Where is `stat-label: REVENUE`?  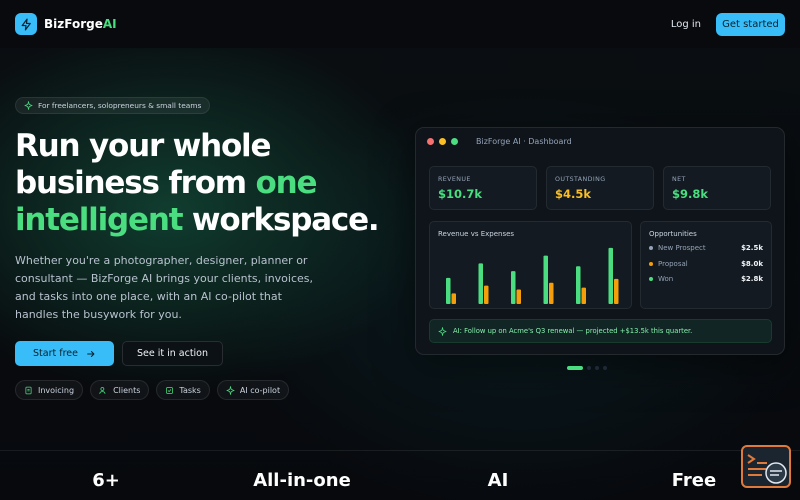
stat-label: REVENUE is located at coordinates (454, 179).